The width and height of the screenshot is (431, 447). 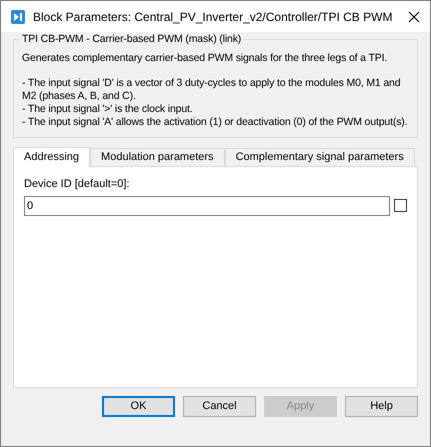 I want to click on input-field: 0, so click(x=207, y=206).